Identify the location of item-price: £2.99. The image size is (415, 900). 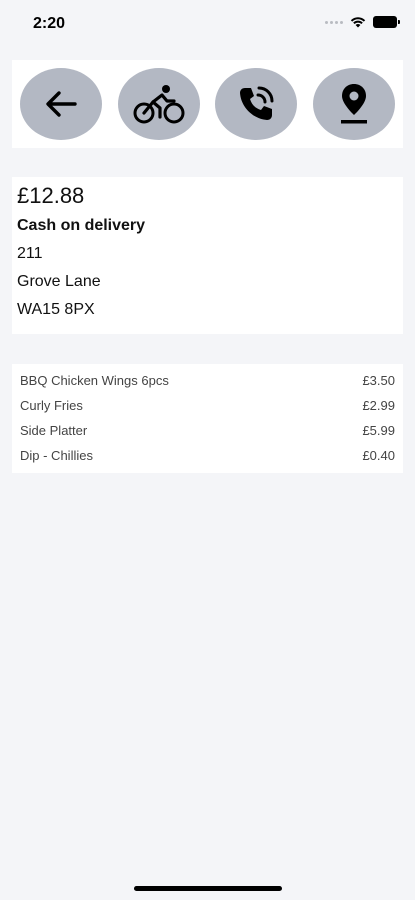
(378, 405).